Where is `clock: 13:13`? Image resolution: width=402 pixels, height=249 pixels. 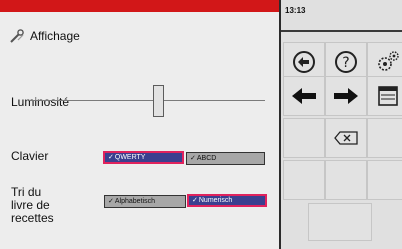 clock: 13:13 is located at coordinates (295, 10).